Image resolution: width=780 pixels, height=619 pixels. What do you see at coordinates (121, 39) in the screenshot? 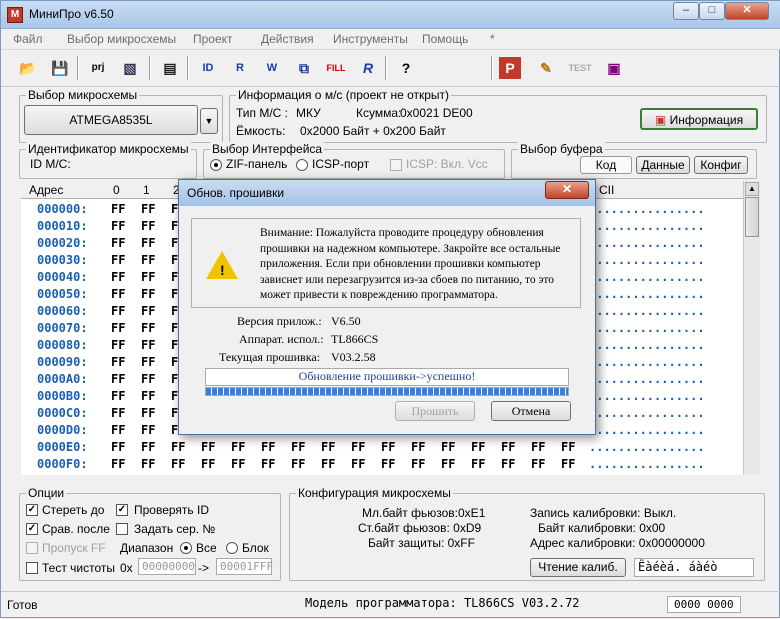
I see `menu-chip-select: Выбор микросхемы` at bounding box center [121, 39].